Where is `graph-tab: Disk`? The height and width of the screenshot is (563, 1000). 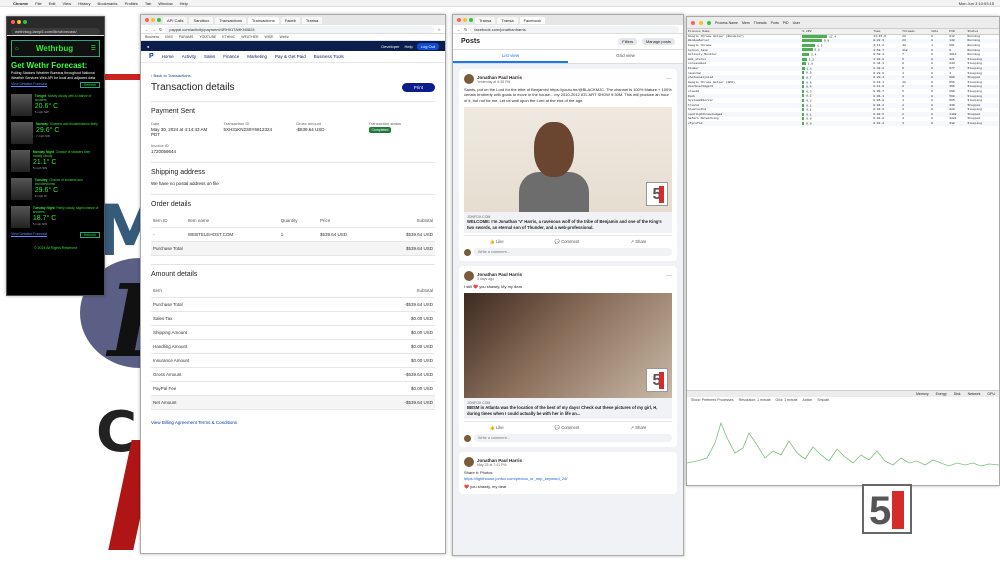
graph-tab: Disk is located at coordinates (957, 394).